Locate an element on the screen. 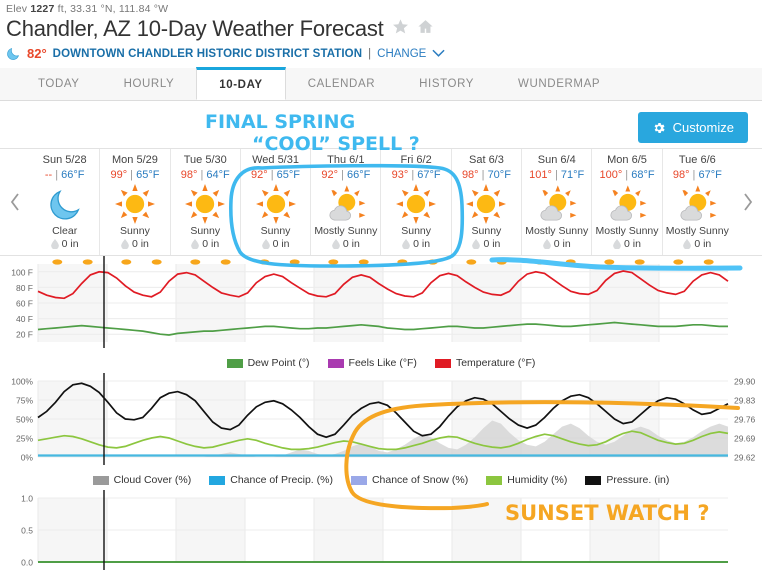  tab-wundermap: WUNDERMAP is located at coordinates (559, 84).